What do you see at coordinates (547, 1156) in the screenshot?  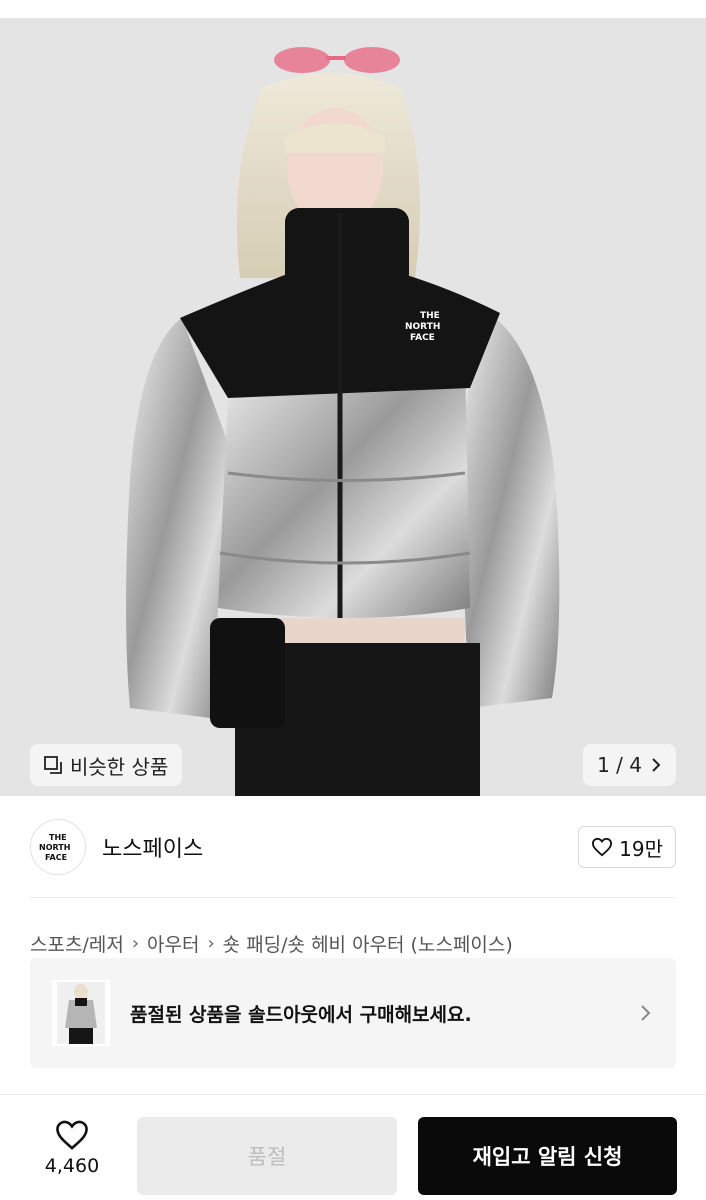 I see `restock-alert-button: 재입고 알림 신청` at bounding box center [547, 1156].